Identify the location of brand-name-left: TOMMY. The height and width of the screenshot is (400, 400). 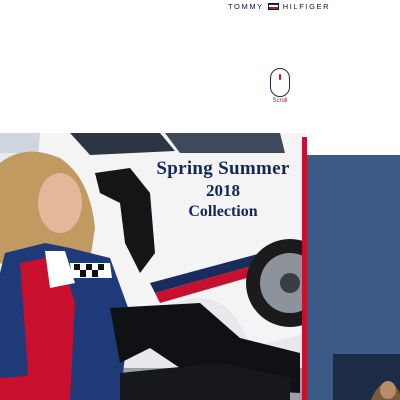
(246, 6).